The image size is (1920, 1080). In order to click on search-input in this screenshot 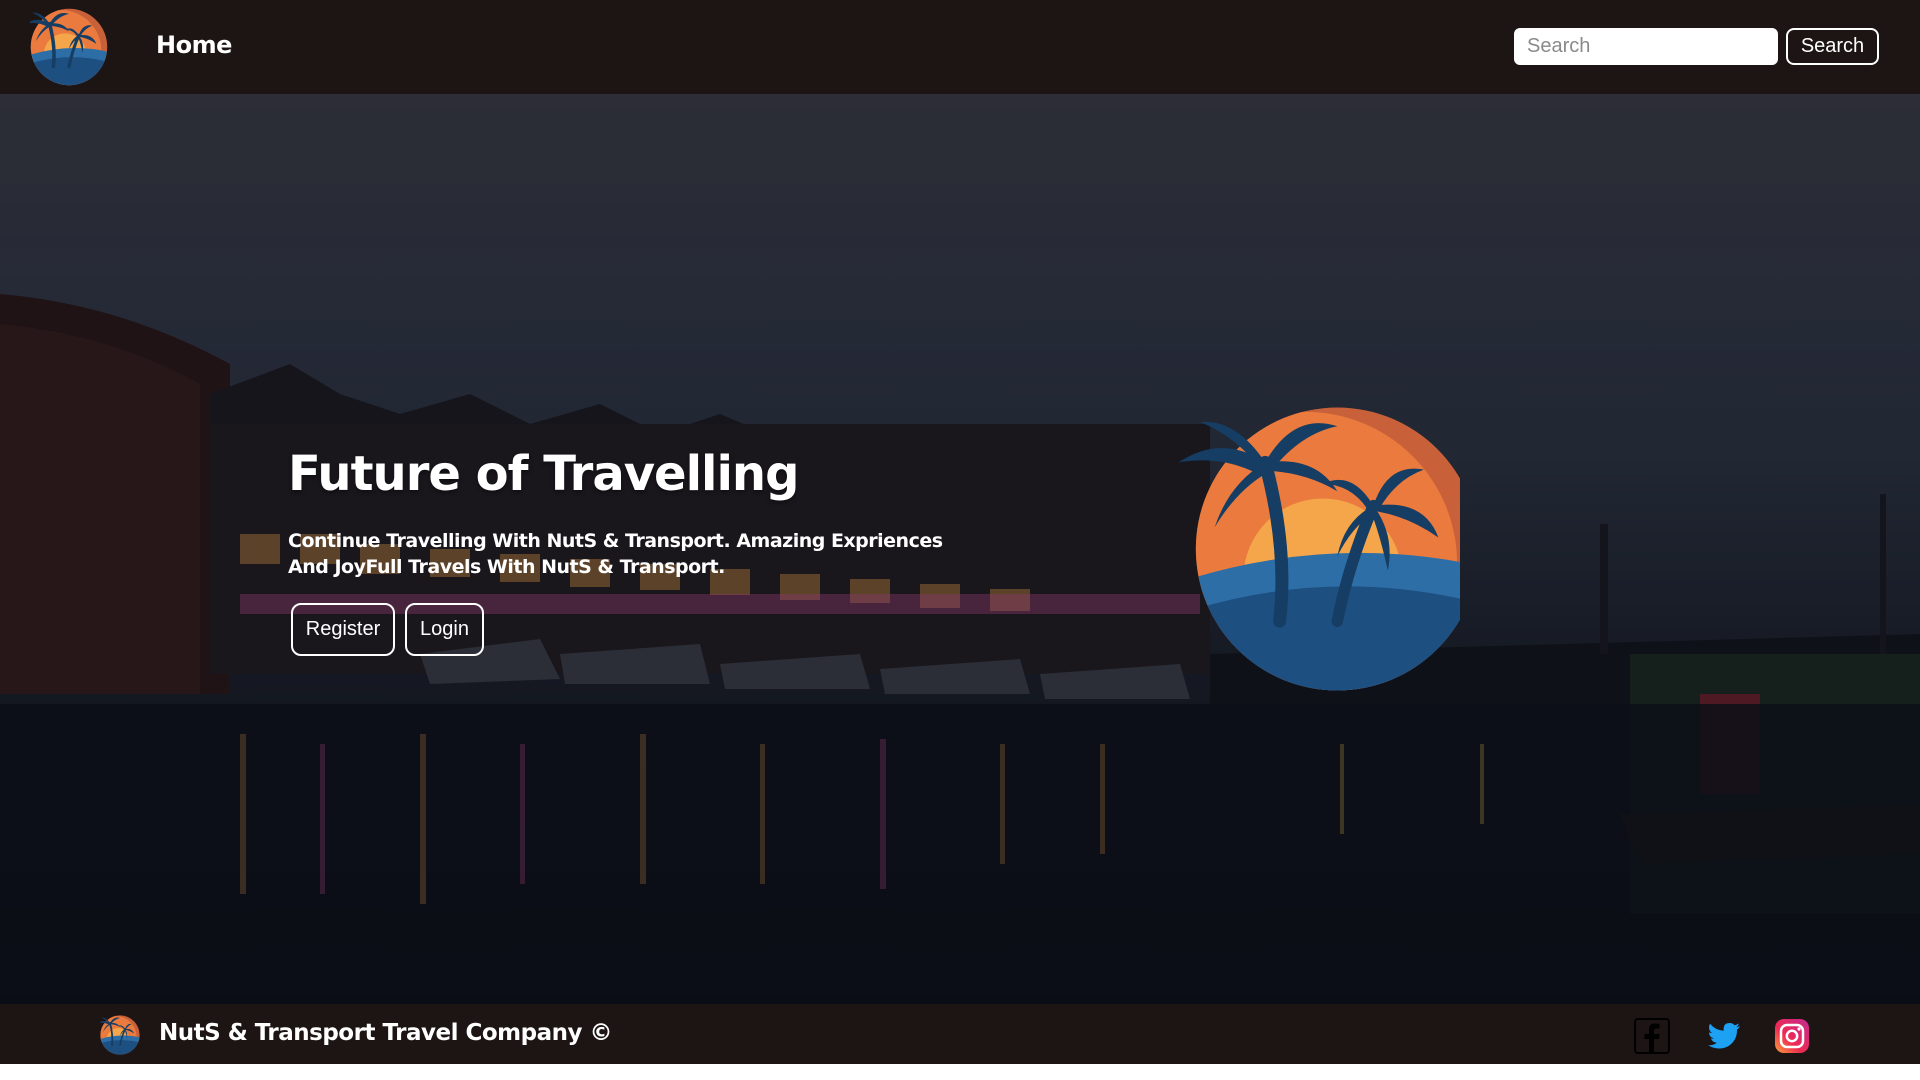, I will do `click(1646, 46)`.